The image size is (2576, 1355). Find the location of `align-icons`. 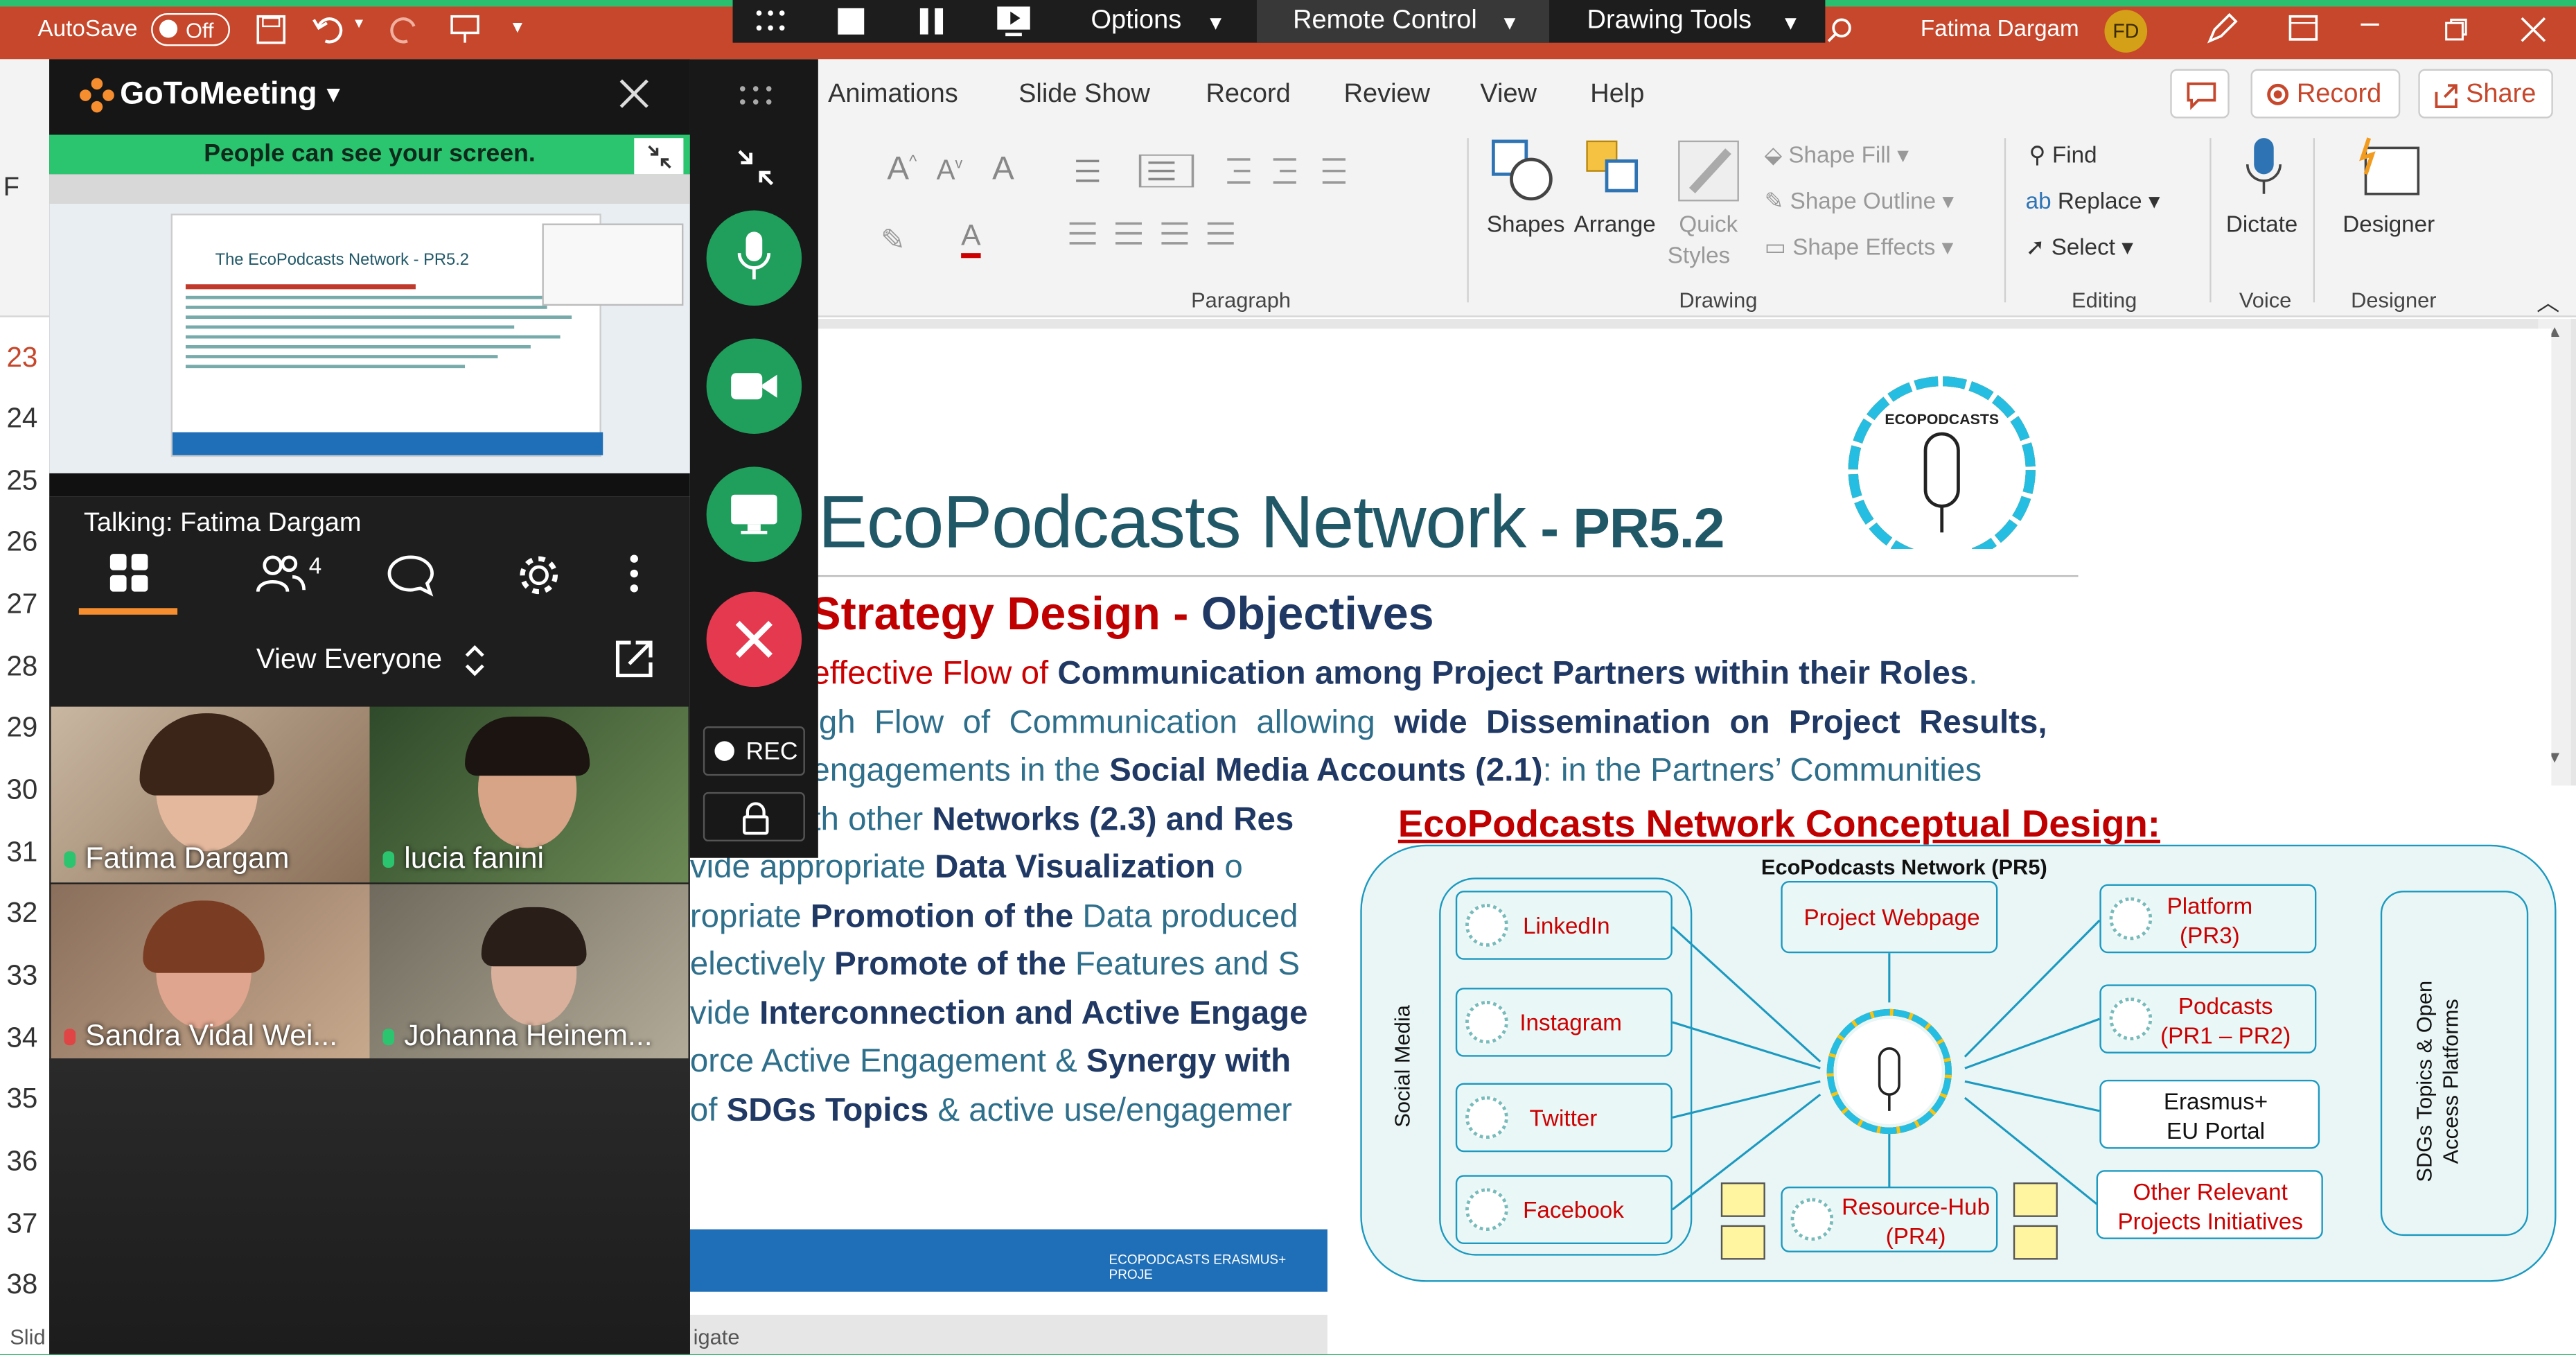

align-icons is located at coordinates (1239, 235).